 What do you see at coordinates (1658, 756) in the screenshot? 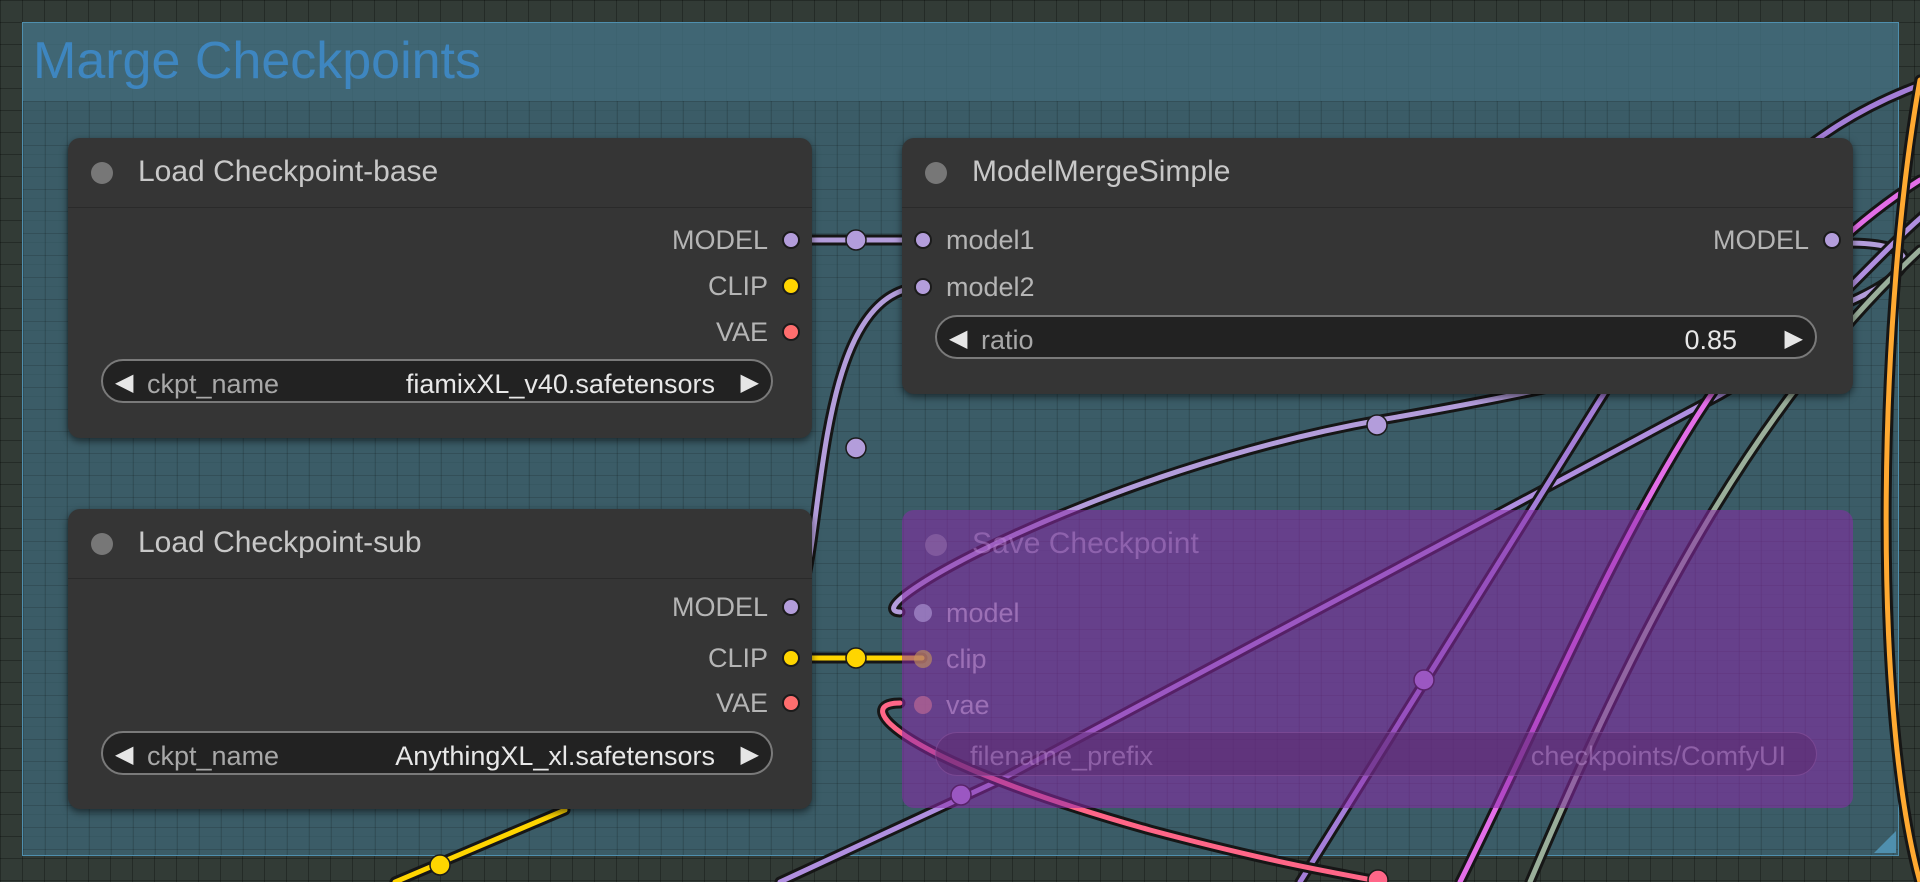
I see `widget-value: checkpoints/ComfyUI` at bounding box center [1658, 756].